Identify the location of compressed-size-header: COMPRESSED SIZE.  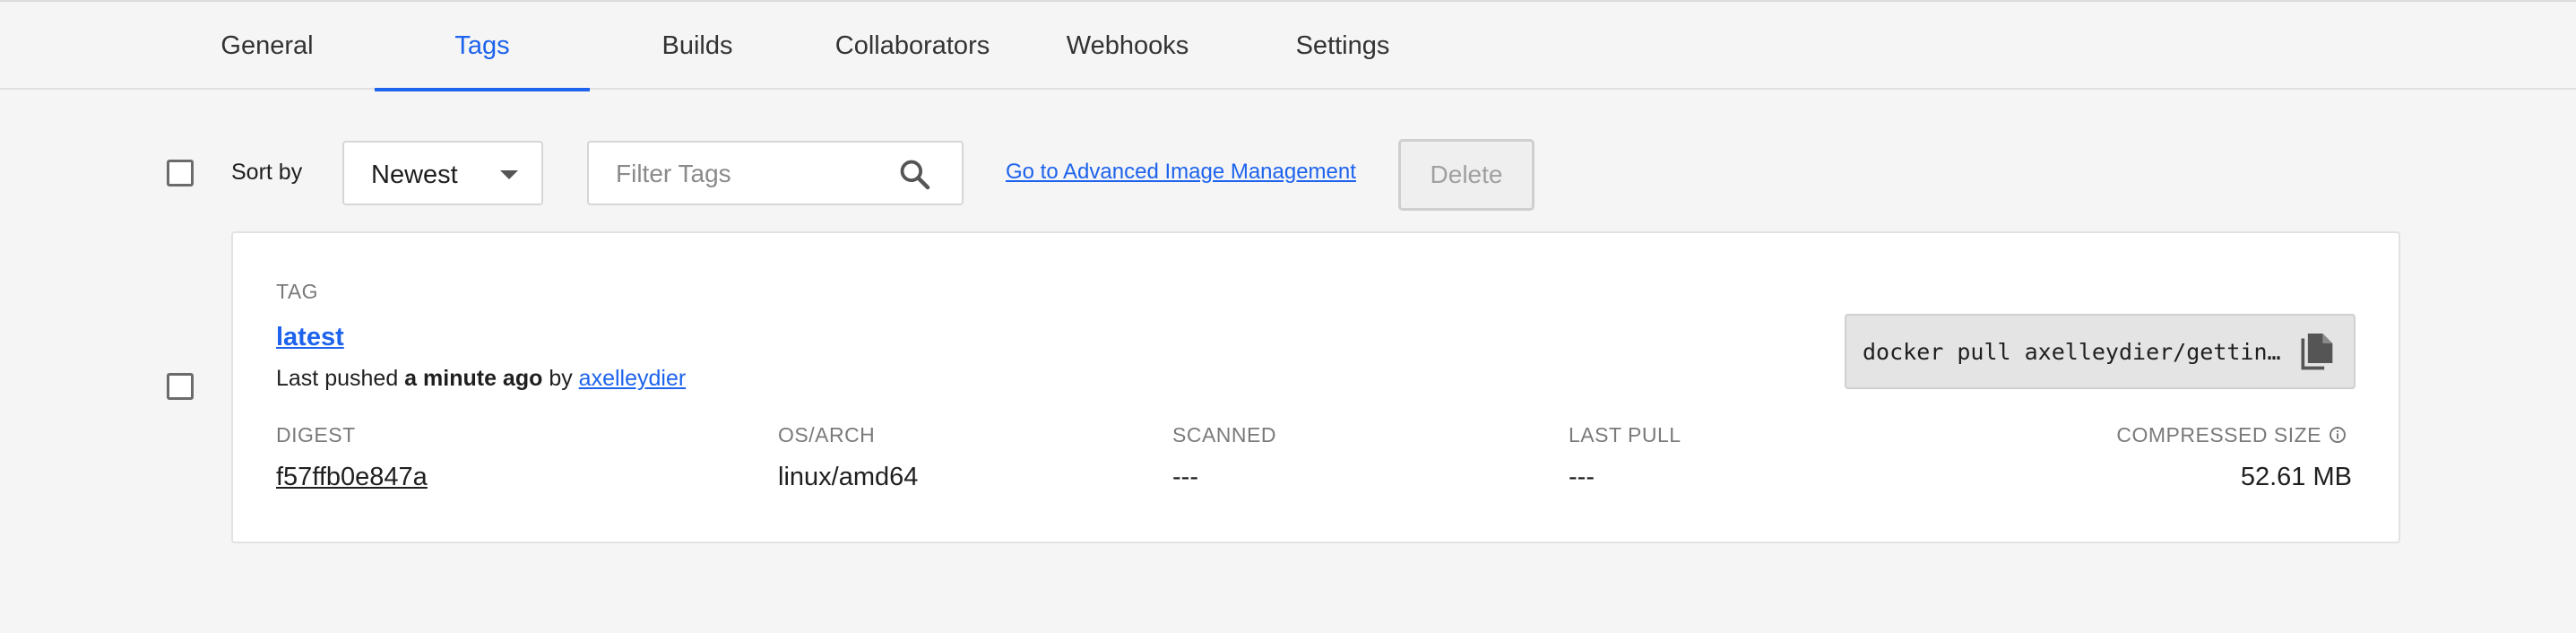
(2231, 435).